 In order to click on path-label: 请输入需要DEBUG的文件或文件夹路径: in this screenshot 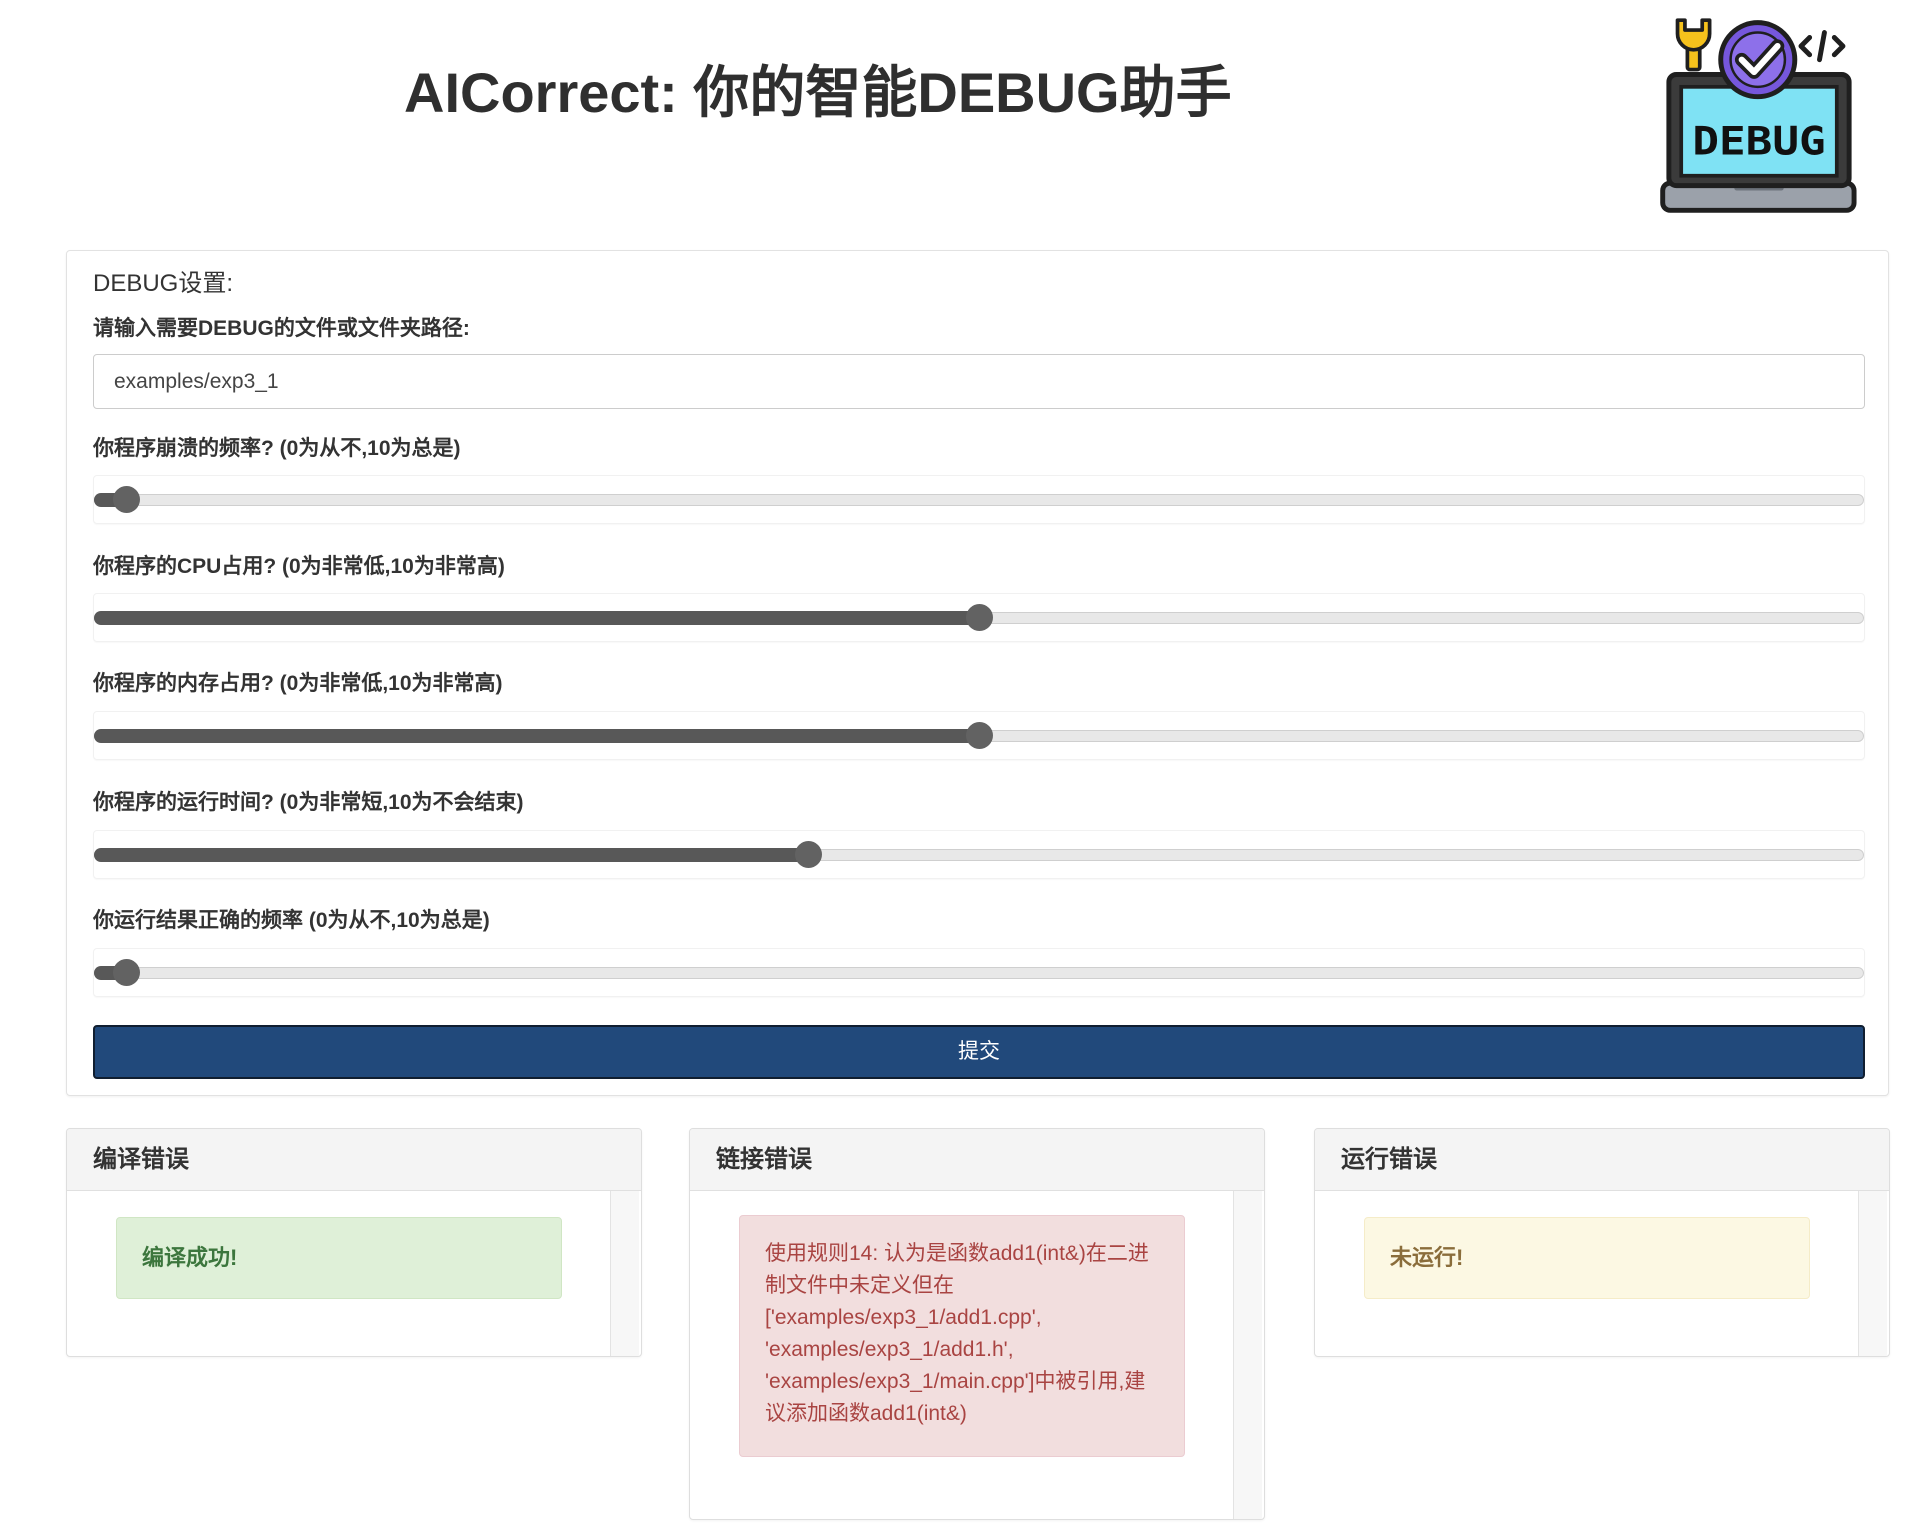, I will do `click(281, 328)`.